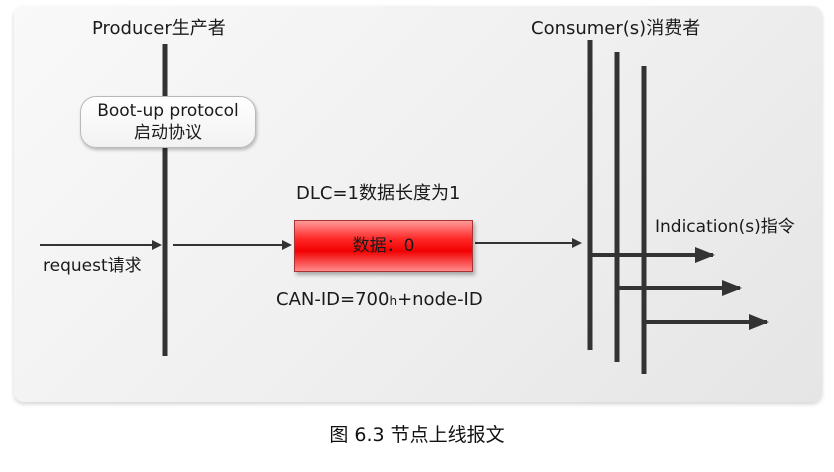  I want to click on producer-title: Producer生产者, so click(159, 28).